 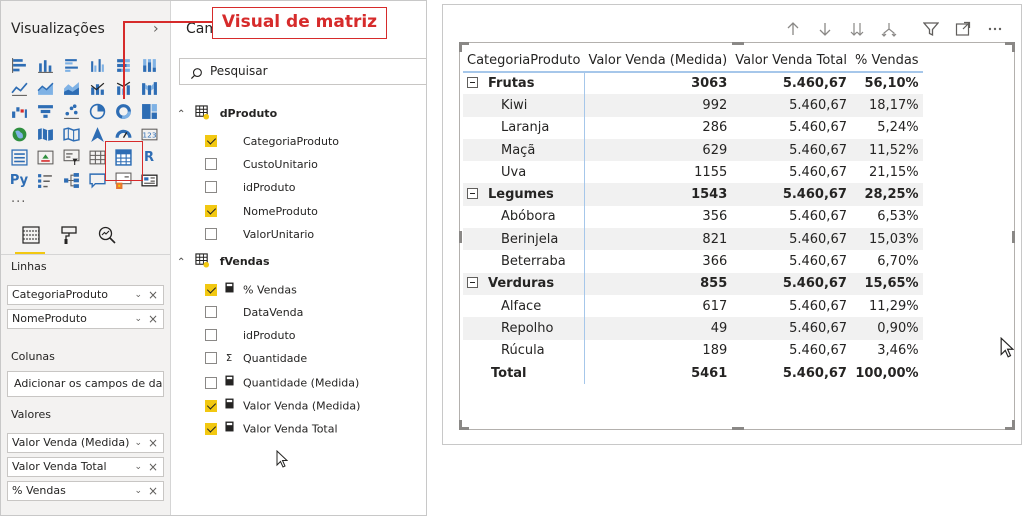 What do you see at coordinates (857, 29) in the screenshot?
I see `next-level-arrows-icon` at bounding box center [857, 29].